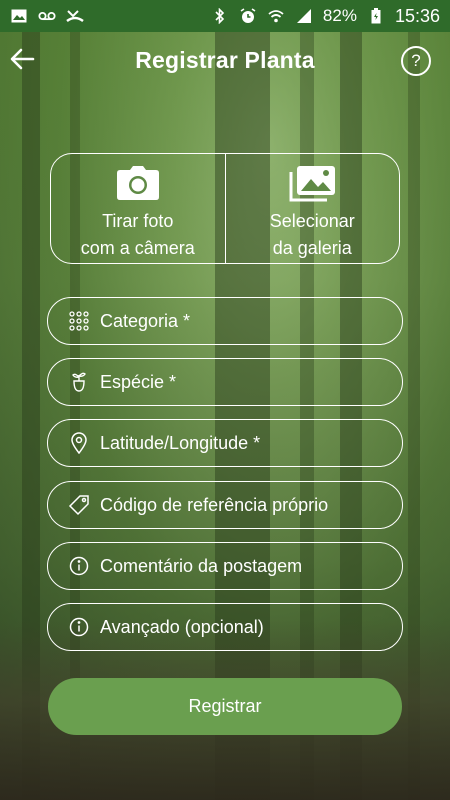  I want to click on missed-call-icon, so click(75, 16).